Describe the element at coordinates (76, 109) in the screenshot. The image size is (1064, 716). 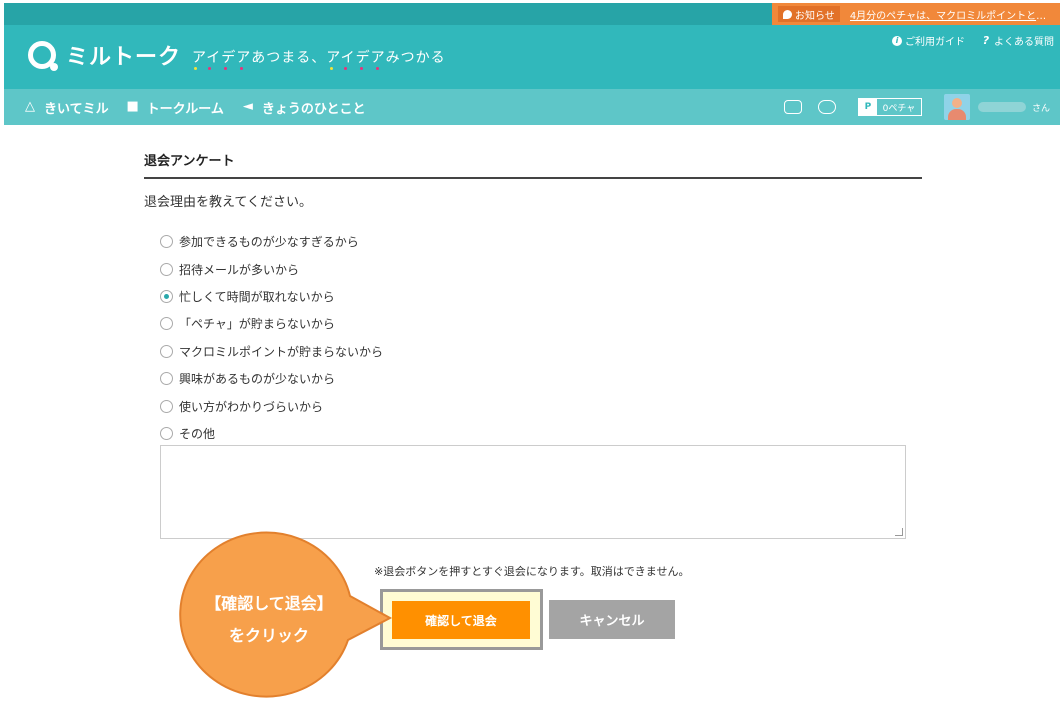
I see `nav-label: きいてミル` at that location.